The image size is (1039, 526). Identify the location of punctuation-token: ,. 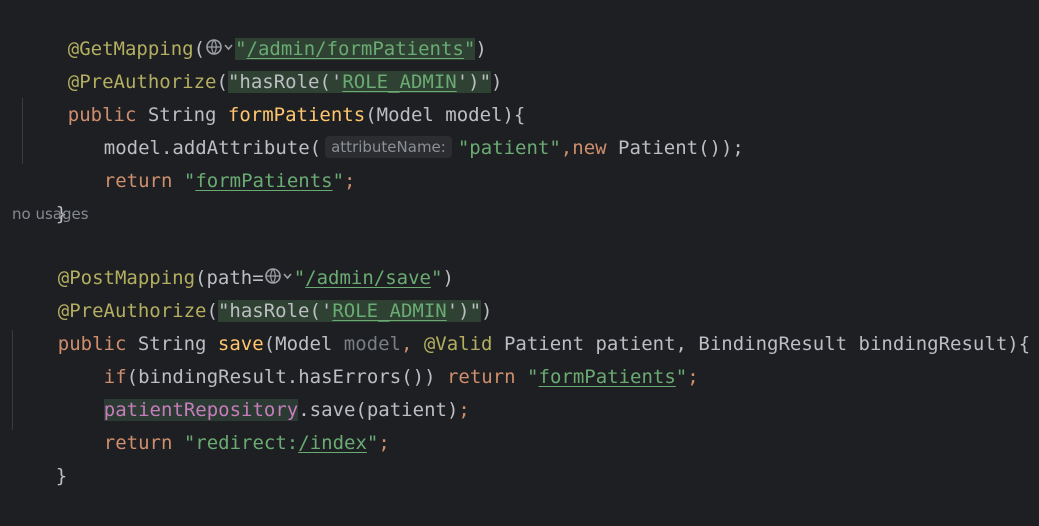
(566, 148).